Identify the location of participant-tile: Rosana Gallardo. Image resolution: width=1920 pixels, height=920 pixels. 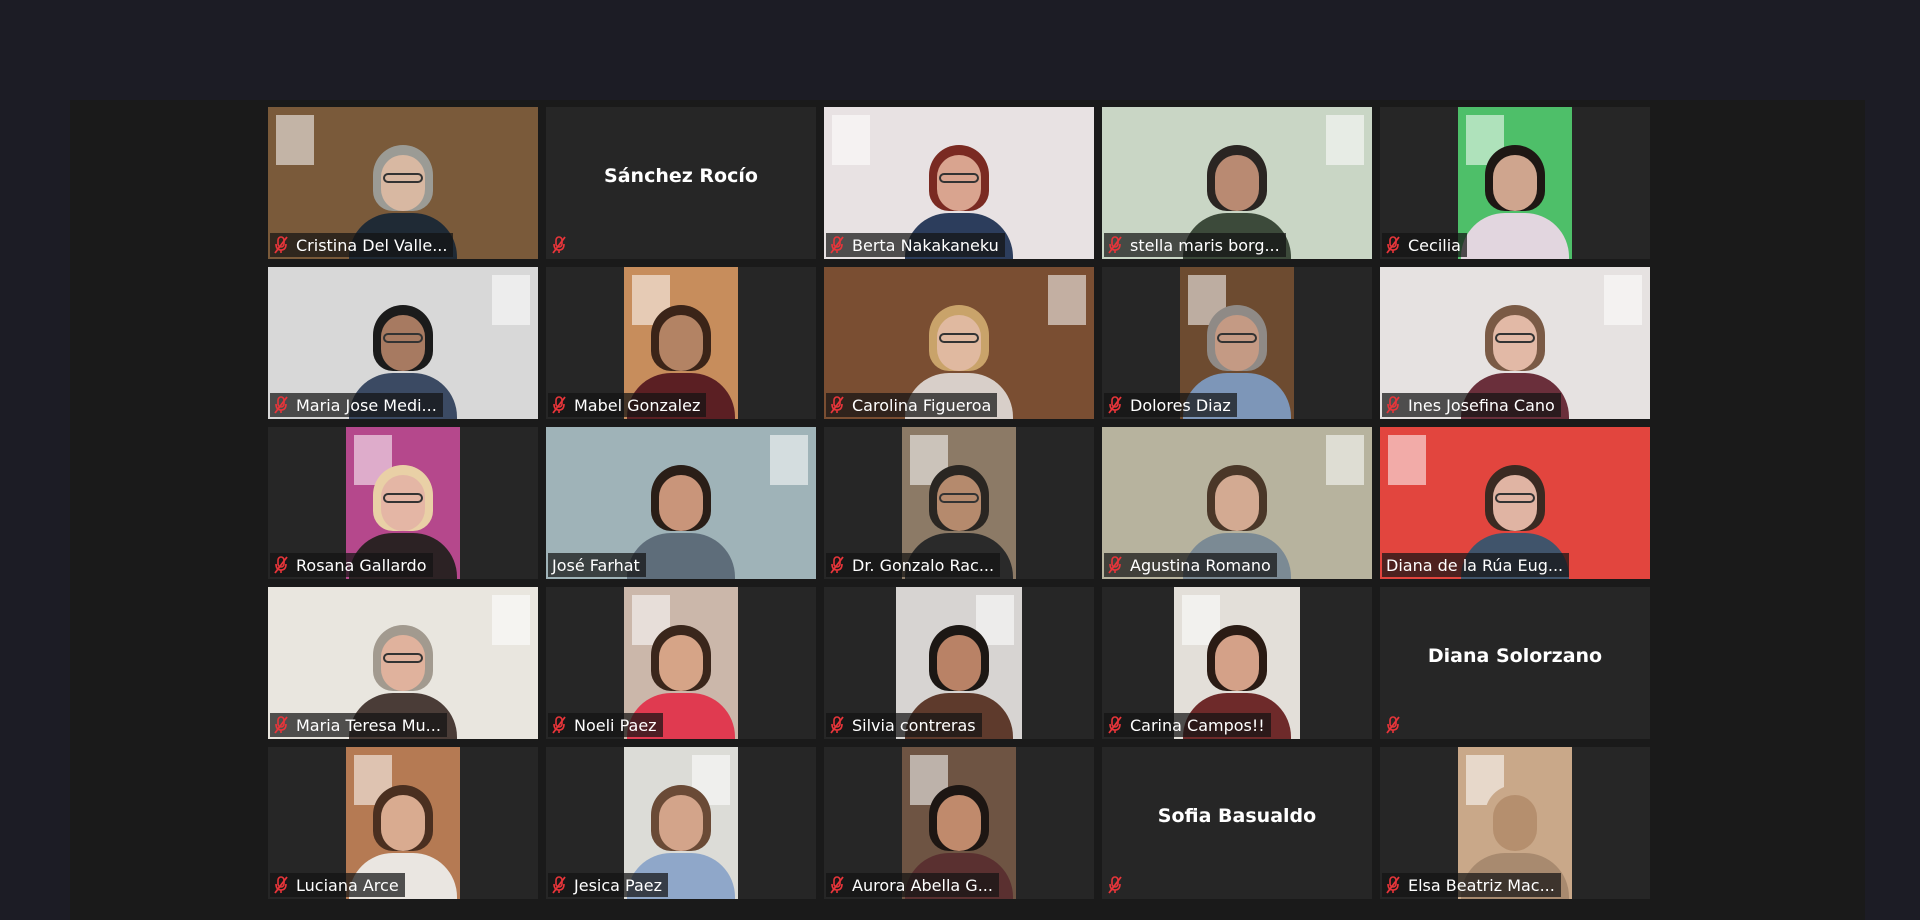
(403, 503).